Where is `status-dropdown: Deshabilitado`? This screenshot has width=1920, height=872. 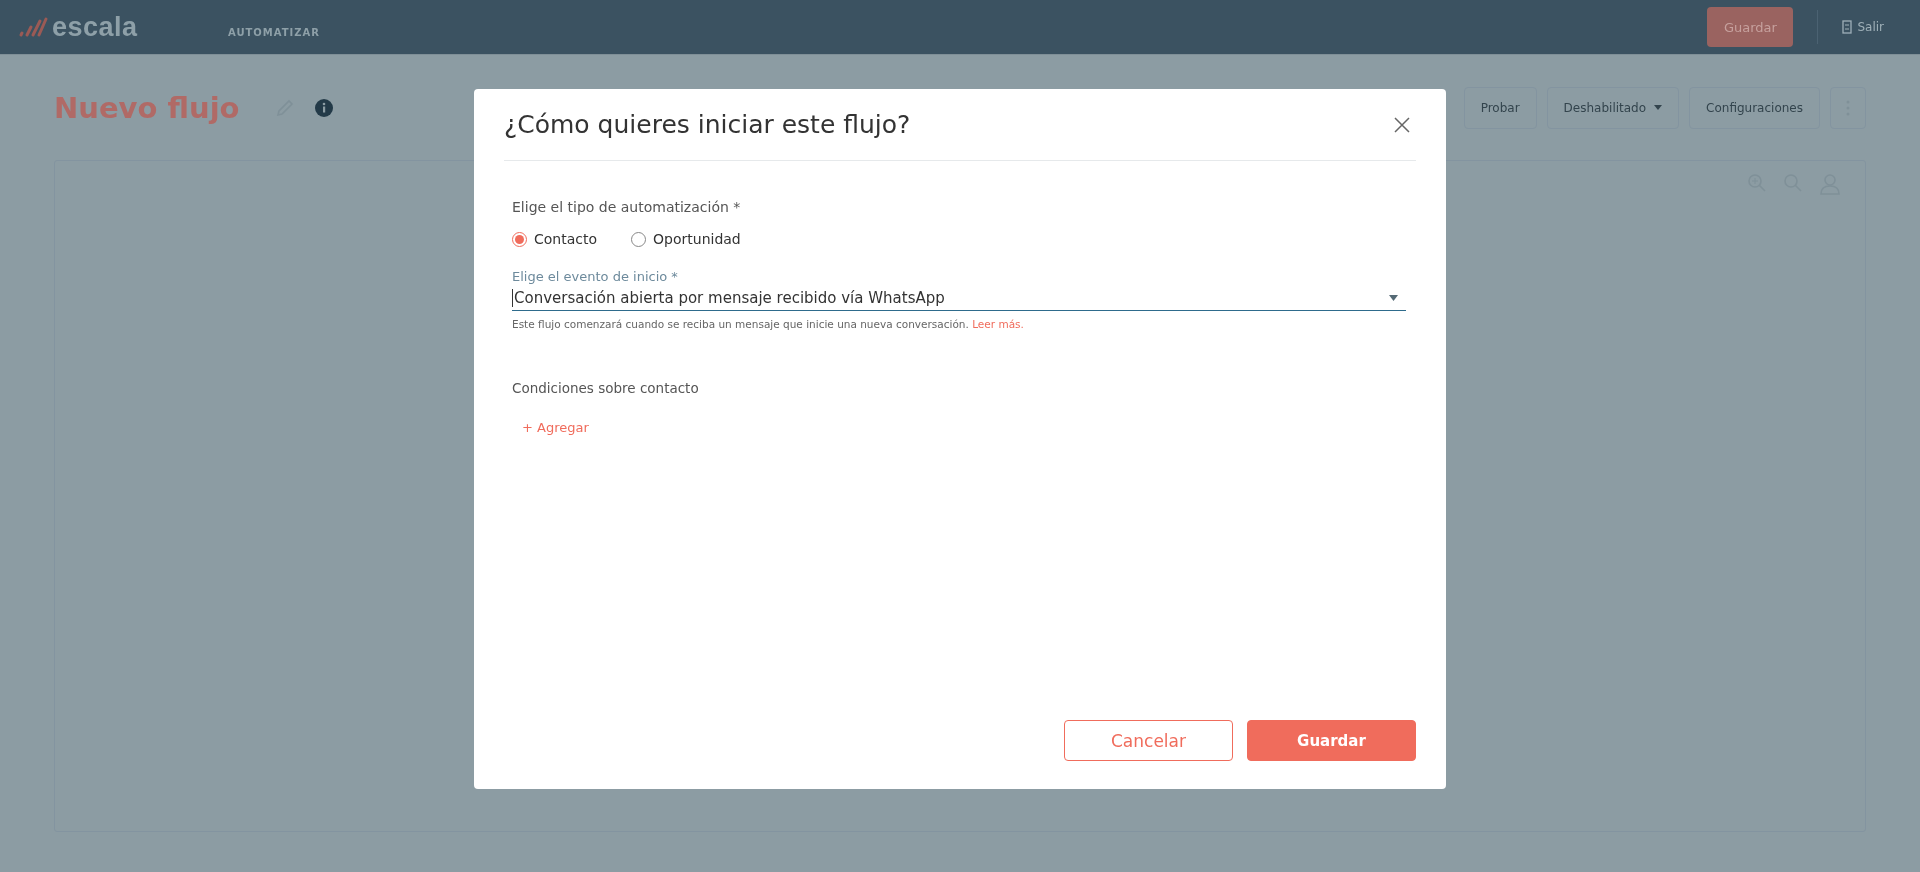 status-dropdown: Deshabilitado is located at coordinates (1613, 107).